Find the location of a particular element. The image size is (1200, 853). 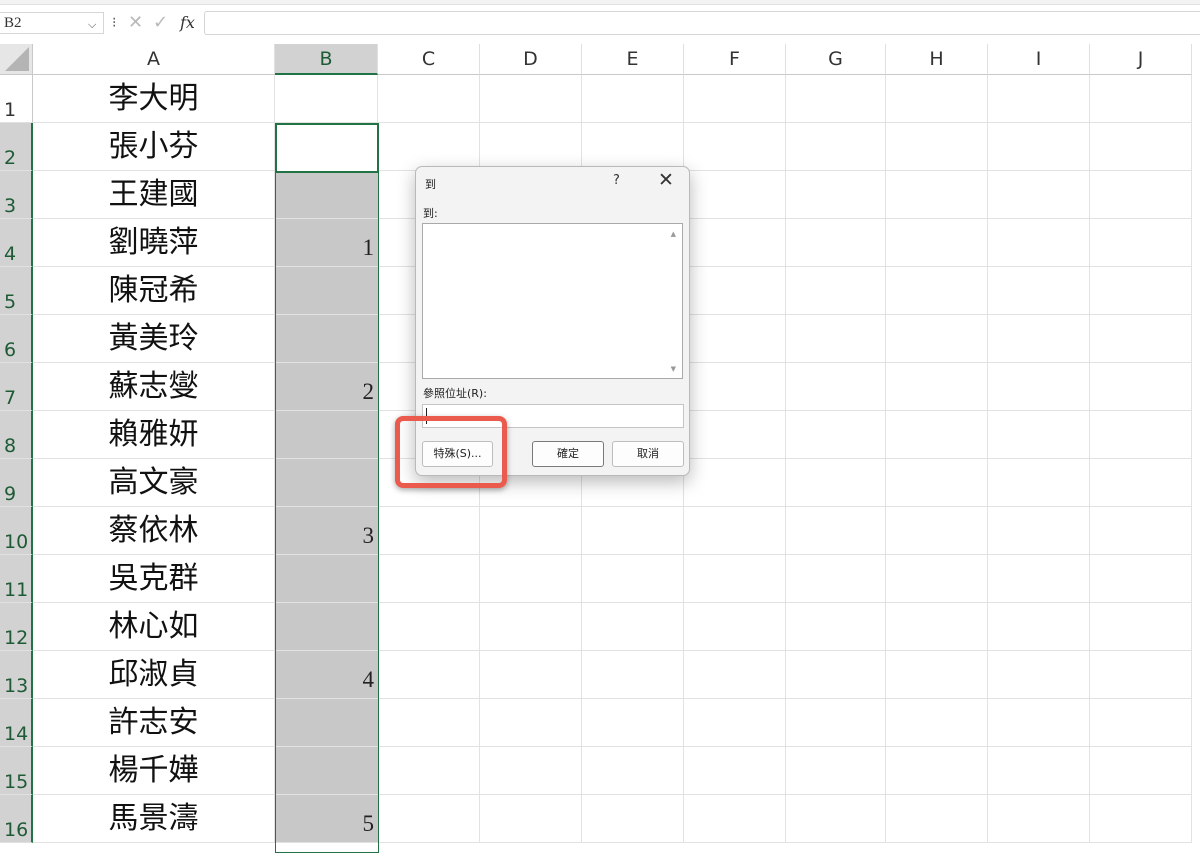

cell-d13 is located at coordinates (531, 675).